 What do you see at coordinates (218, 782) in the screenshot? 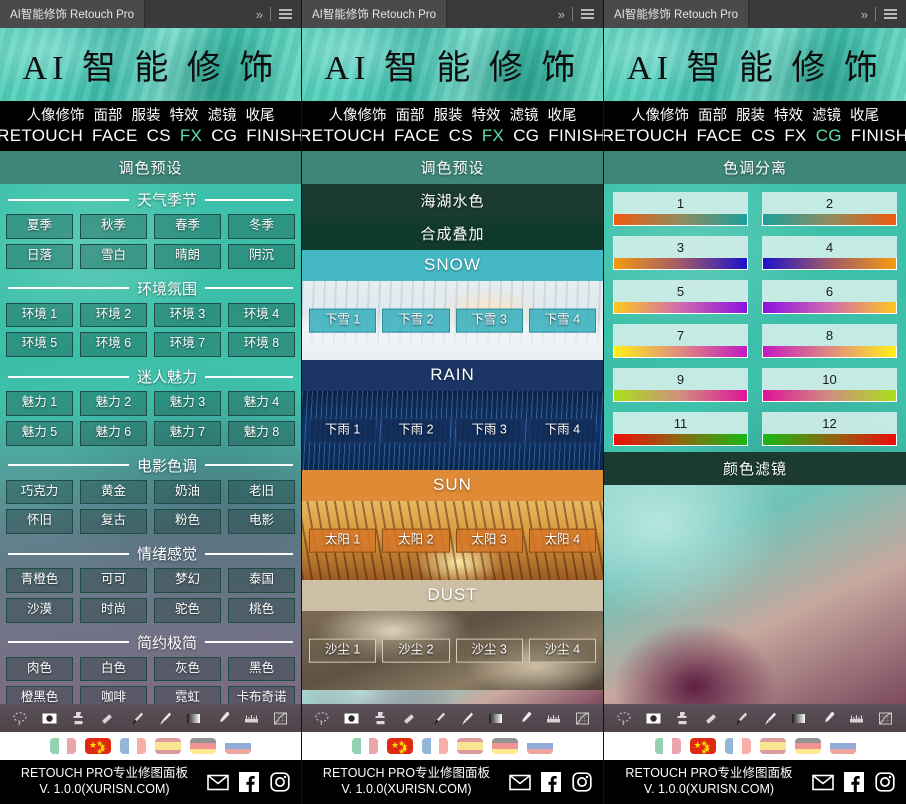
I see `mail-icon` at bounding box center [218, 782].